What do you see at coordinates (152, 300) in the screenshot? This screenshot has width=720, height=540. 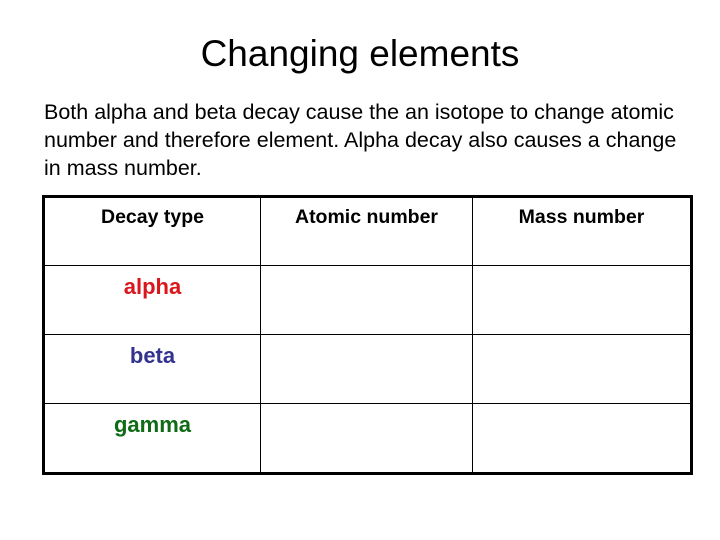 I see `decay-type-cell: alpha` at bounding box center [152, 300].